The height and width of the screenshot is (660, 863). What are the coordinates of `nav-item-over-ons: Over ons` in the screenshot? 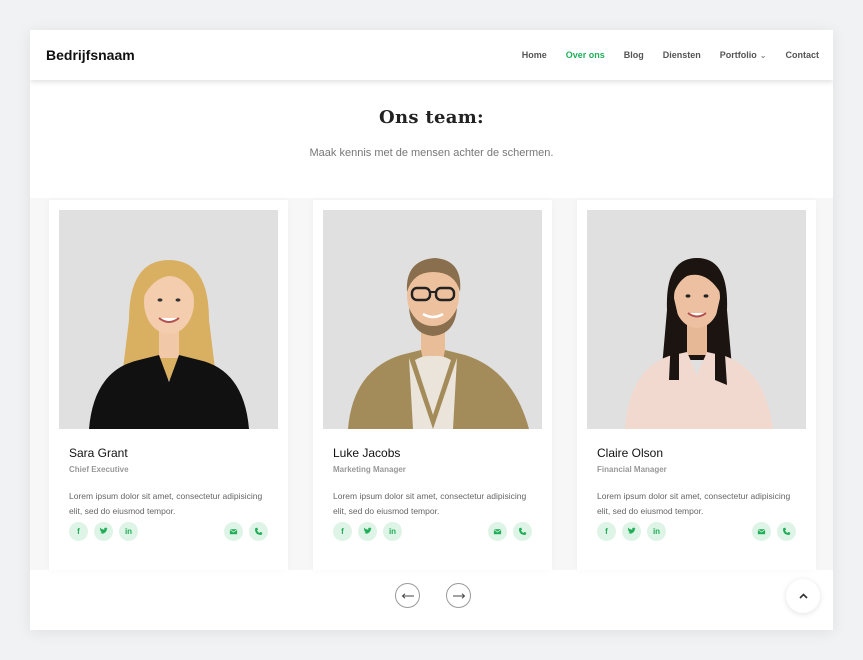 It's located at (585, 55).